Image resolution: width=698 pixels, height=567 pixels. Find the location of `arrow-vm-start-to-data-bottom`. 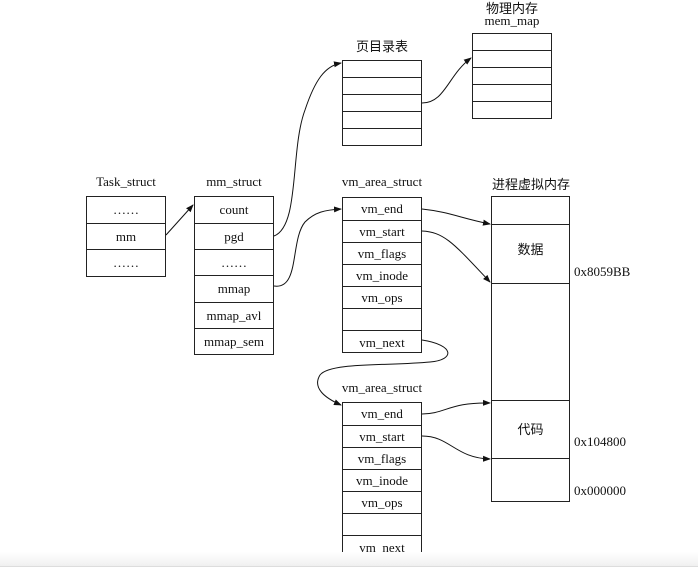

arrow-vm-start-to-data-bottom is located at coordinates (456, 256).